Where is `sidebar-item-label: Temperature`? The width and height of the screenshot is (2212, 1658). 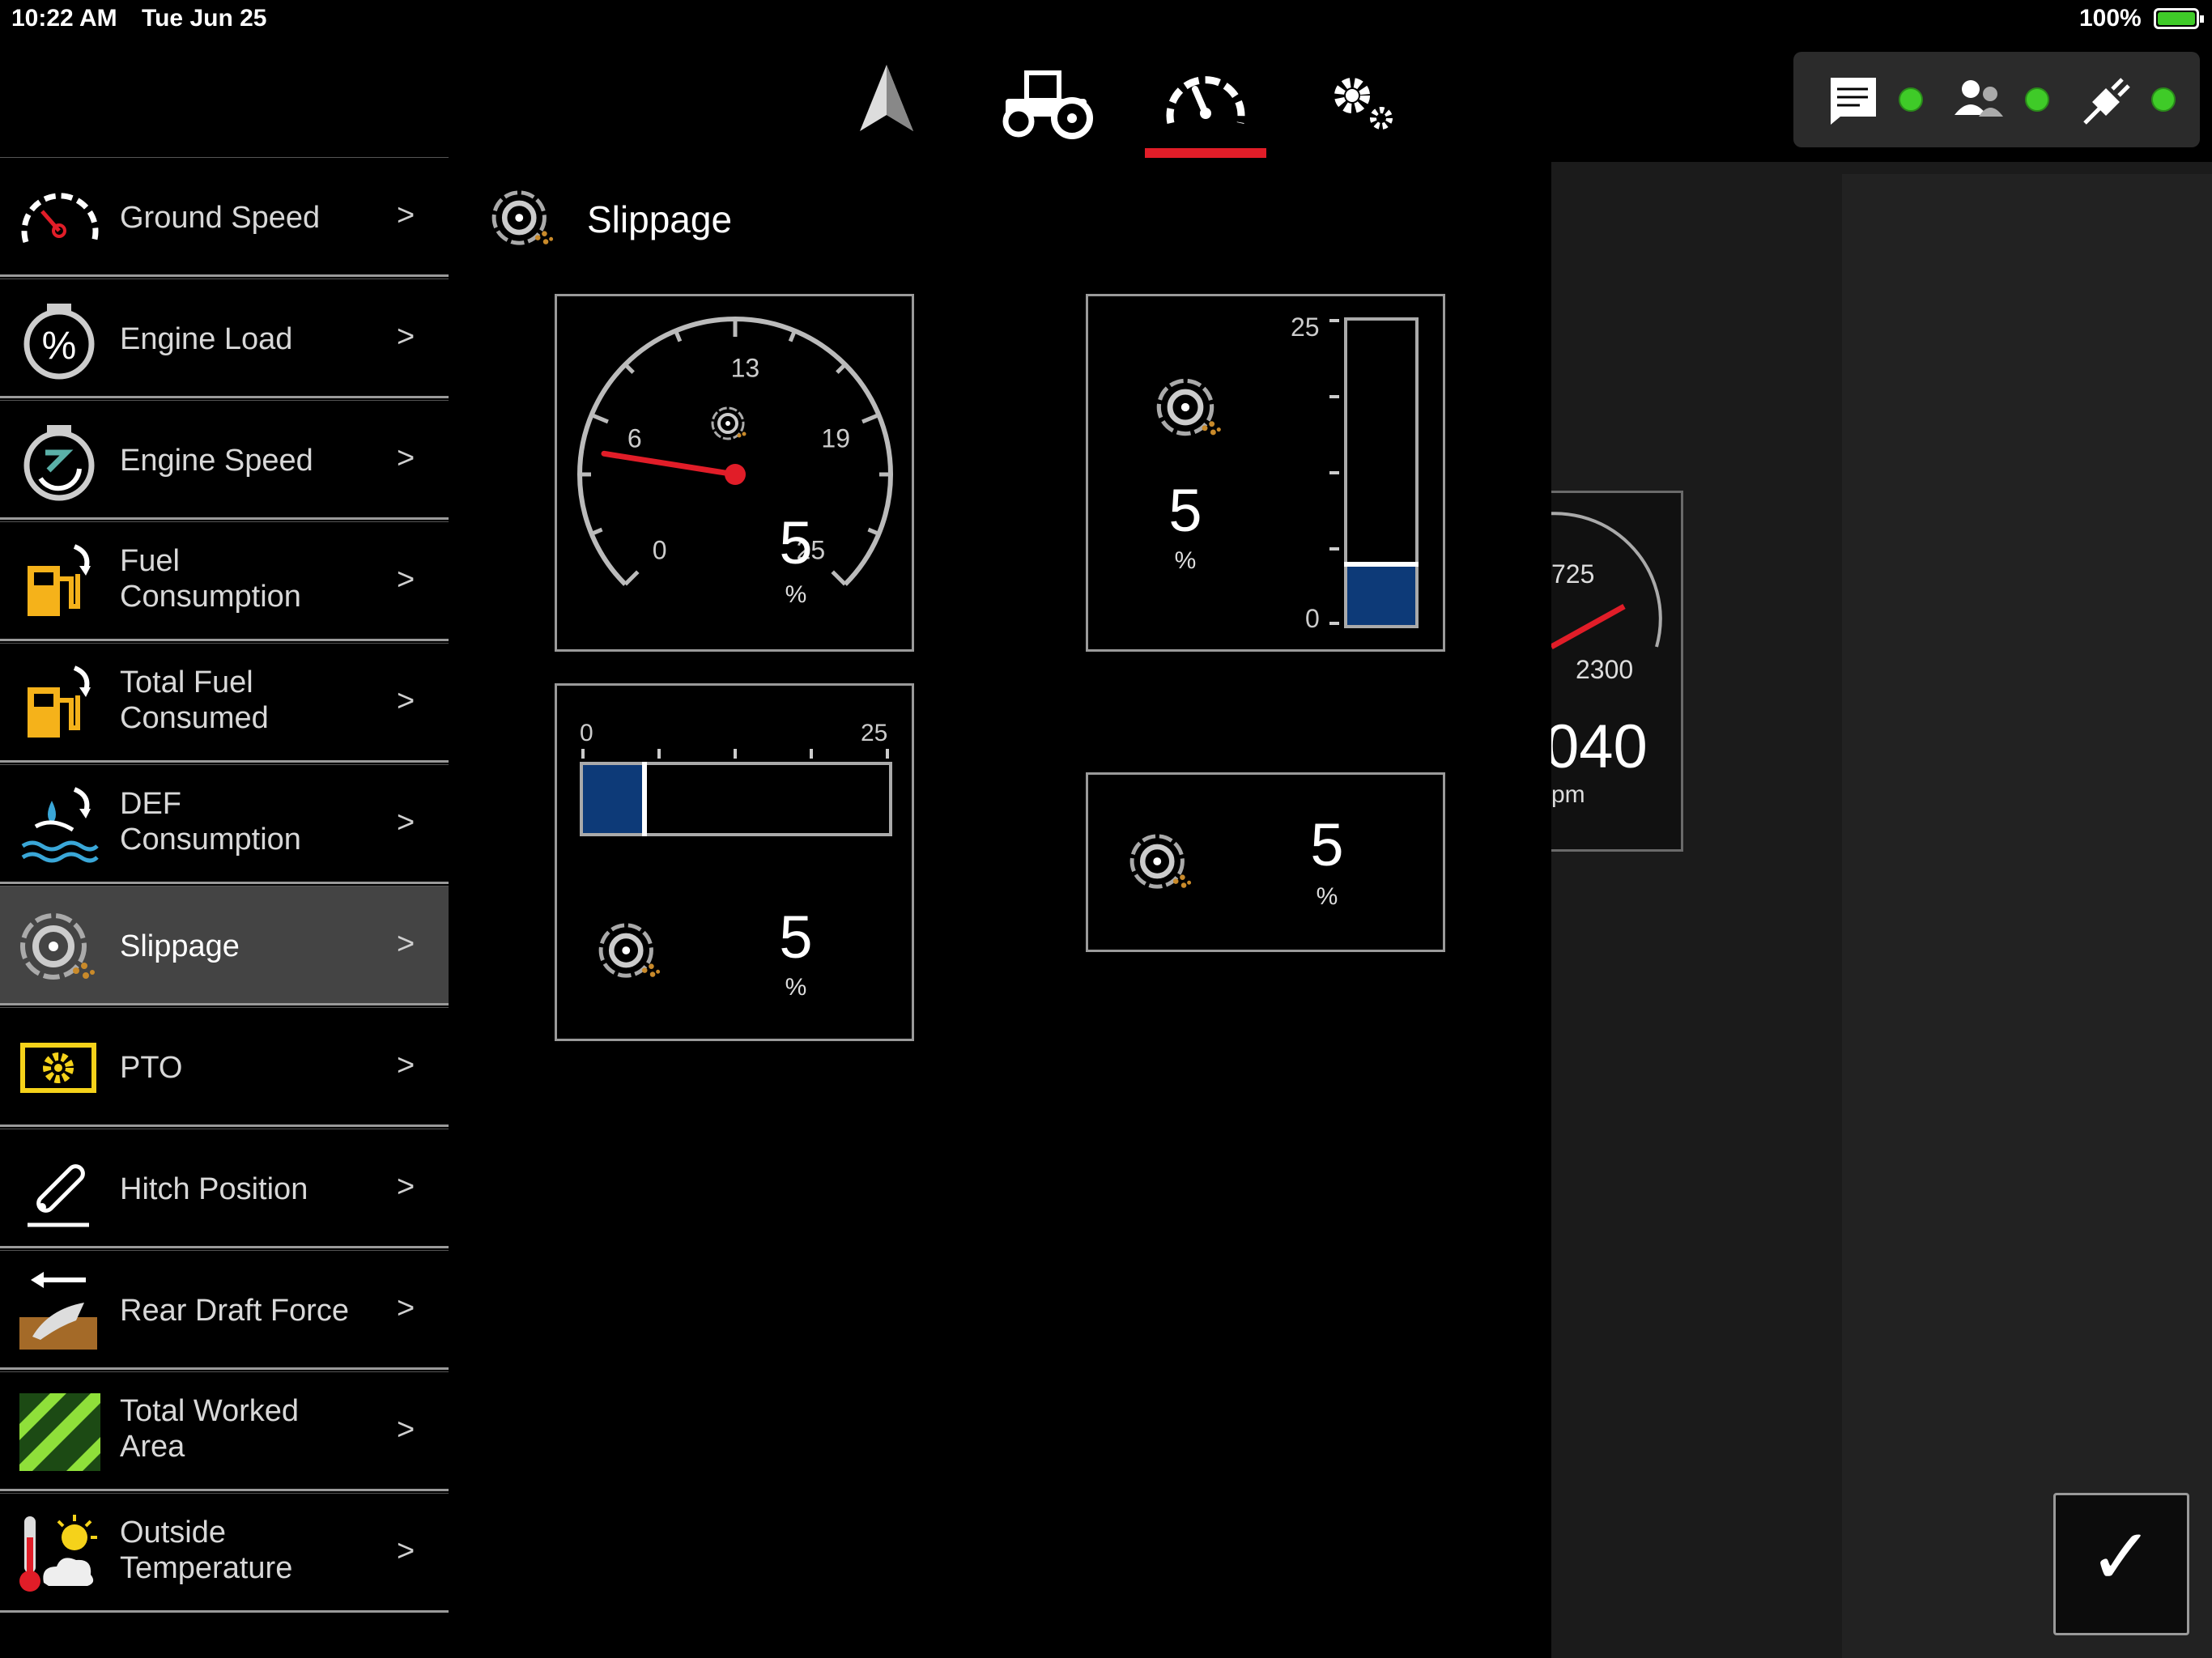 sidebar-item-label: Temperature is located at coordinates (207, 1568).